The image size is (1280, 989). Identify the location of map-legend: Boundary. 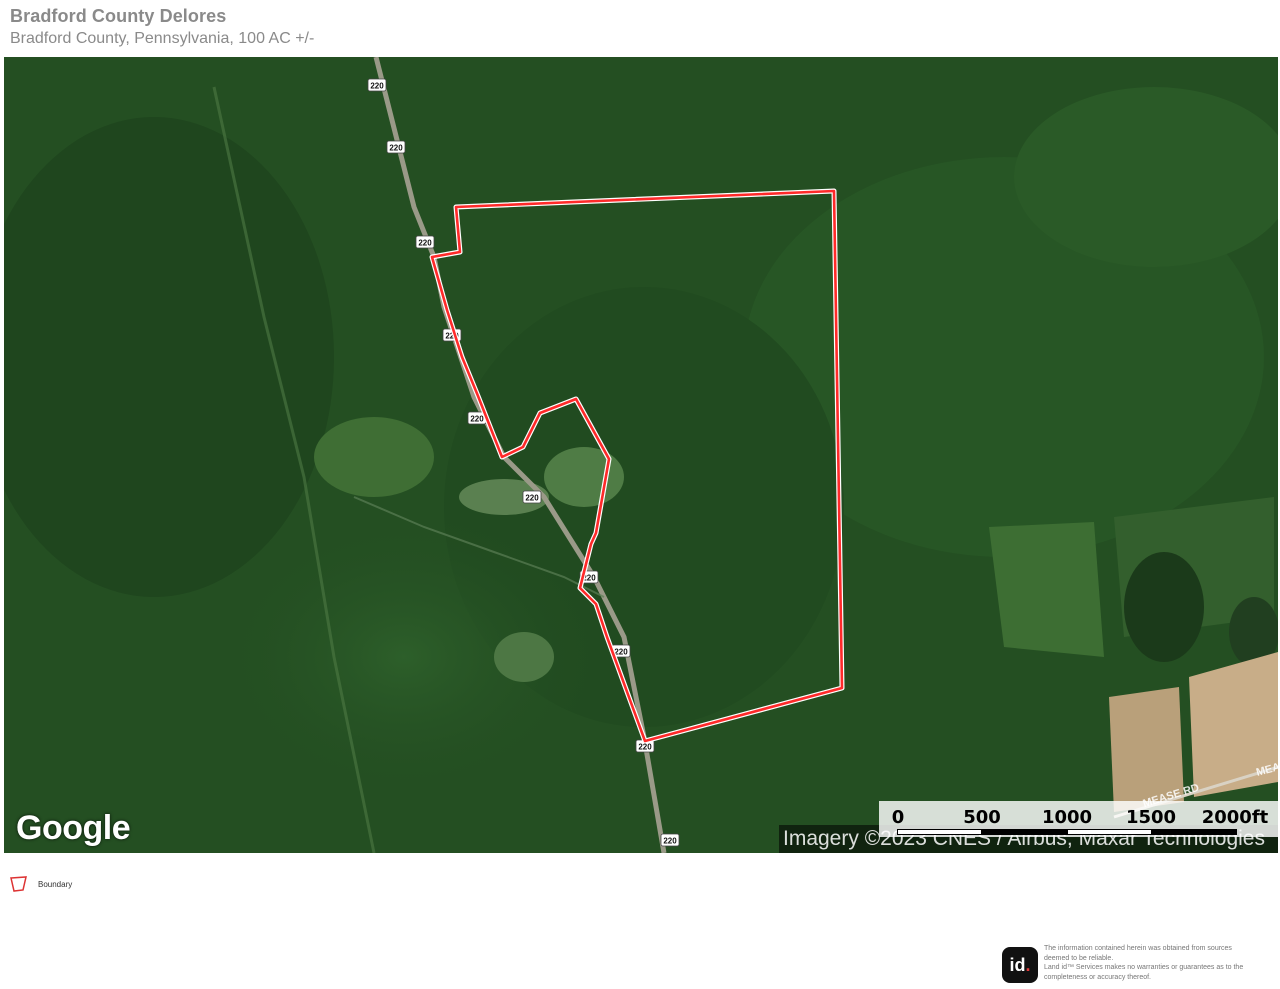
(41, 884).